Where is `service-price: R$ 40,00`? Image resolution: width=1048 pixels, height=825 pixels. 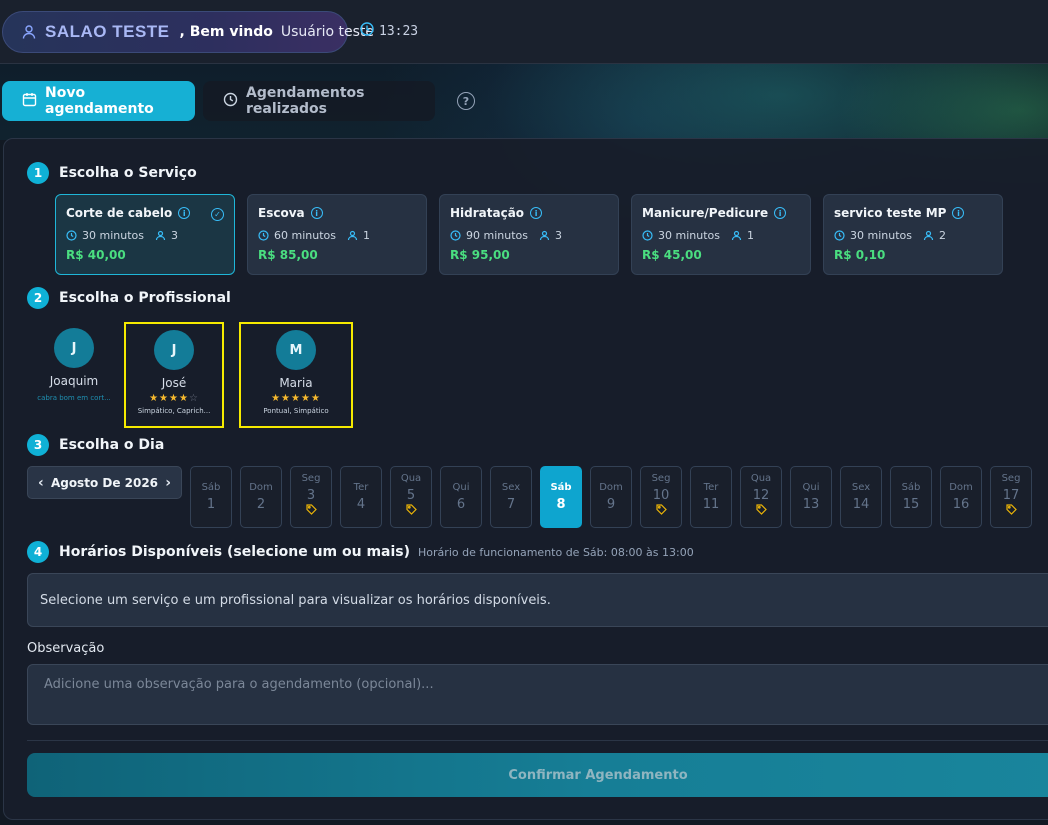
service-price: R$ 40,00 is located at coordinates (96, 255).